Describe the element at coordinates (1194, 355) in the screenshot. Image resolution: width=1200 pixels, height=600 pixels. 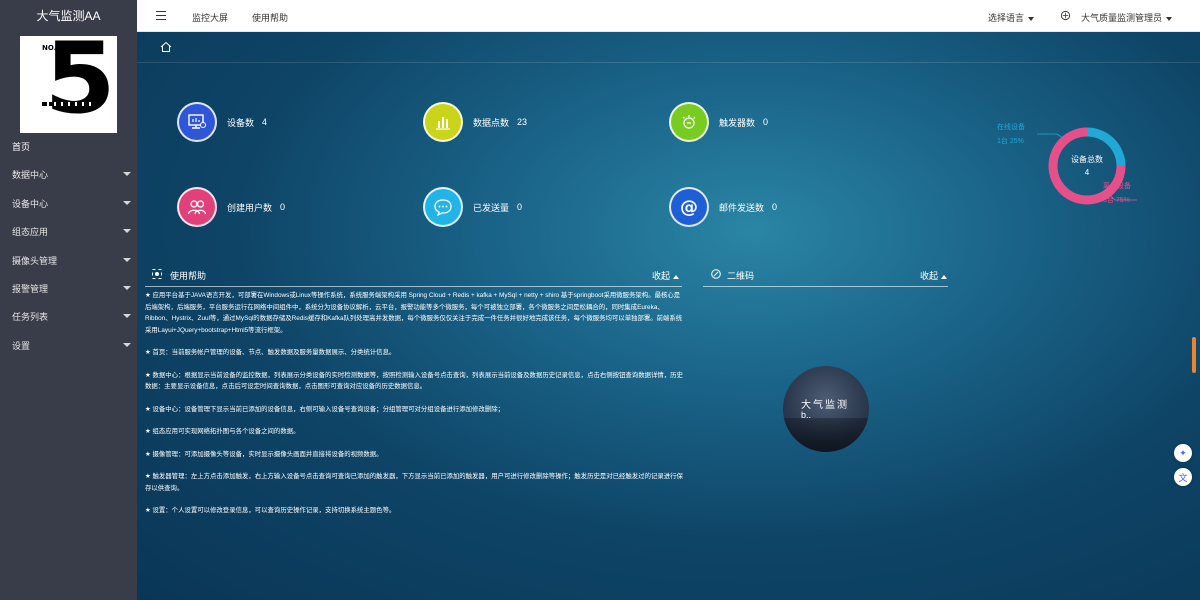
I see `scroll-indicator` at that location.